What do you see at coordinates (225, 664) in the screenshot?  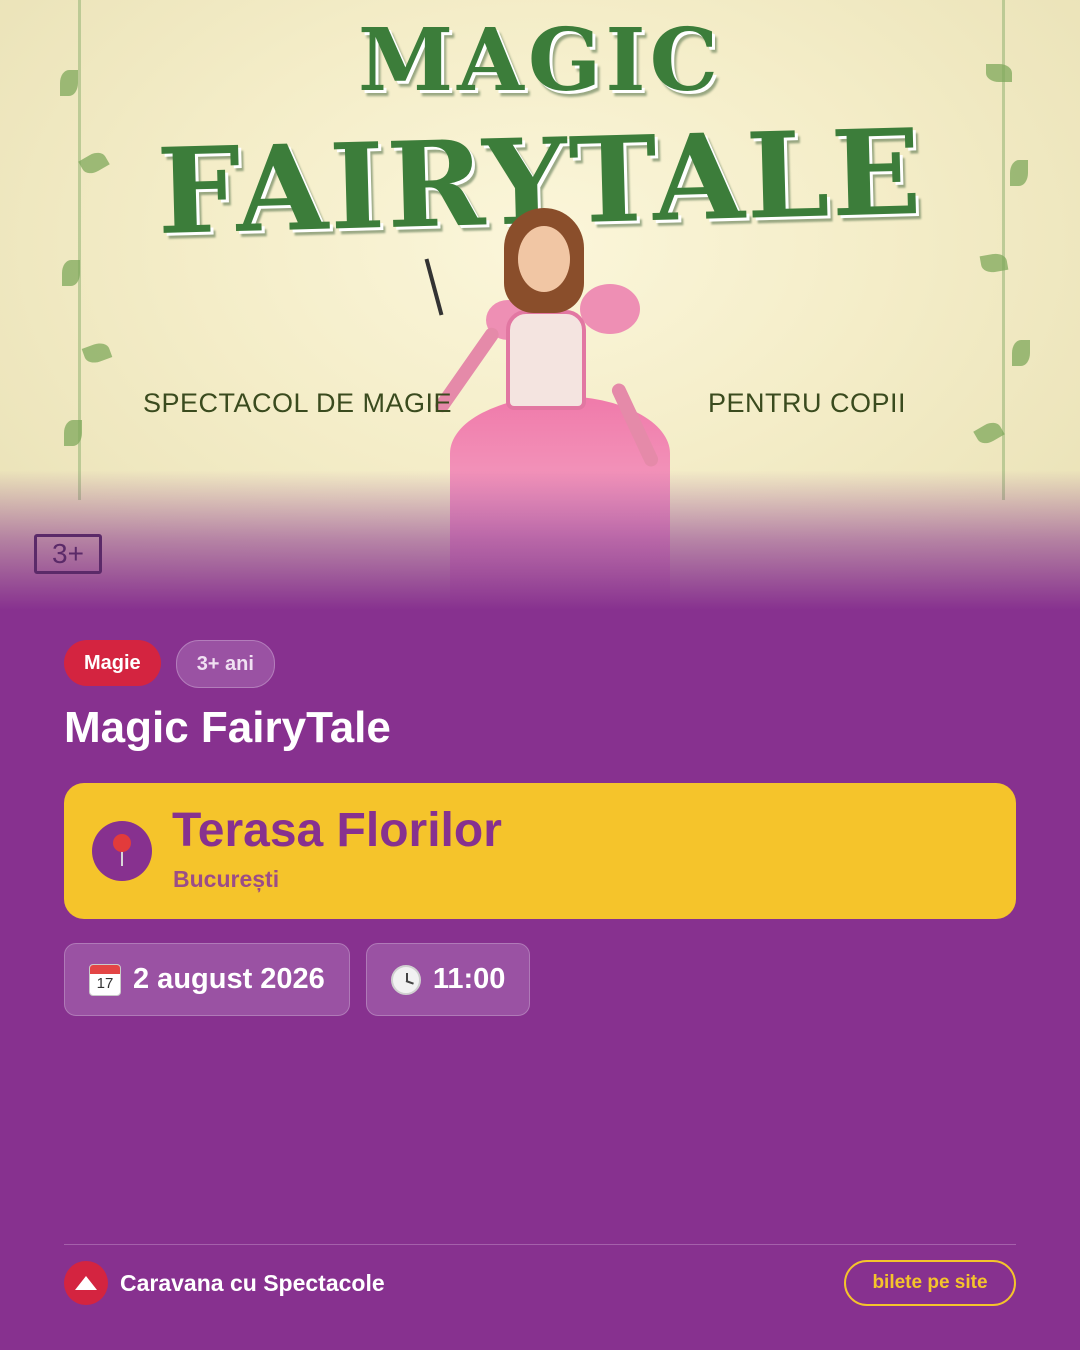 I see `age-tag: 3+ ani` at bounding box center [225, 664].